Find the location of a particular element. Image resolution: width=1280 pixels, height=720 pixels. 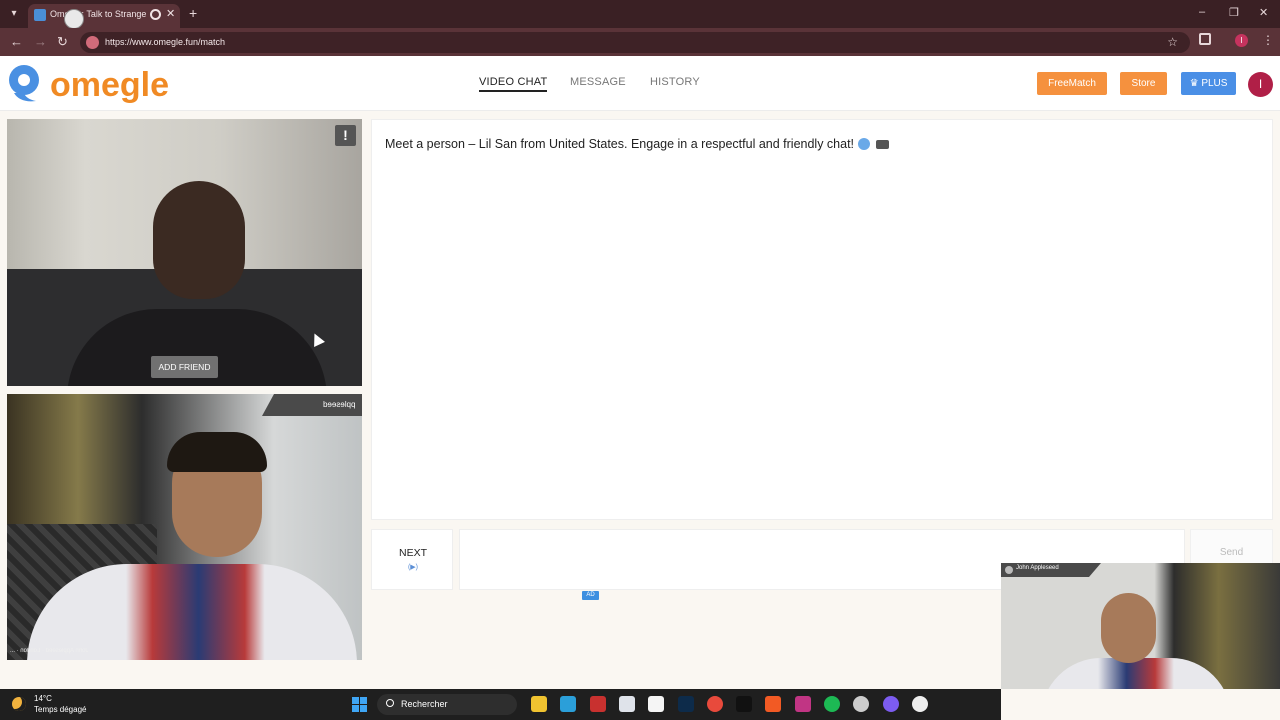

new-tab-button: + is located at coordinates (193, 13).